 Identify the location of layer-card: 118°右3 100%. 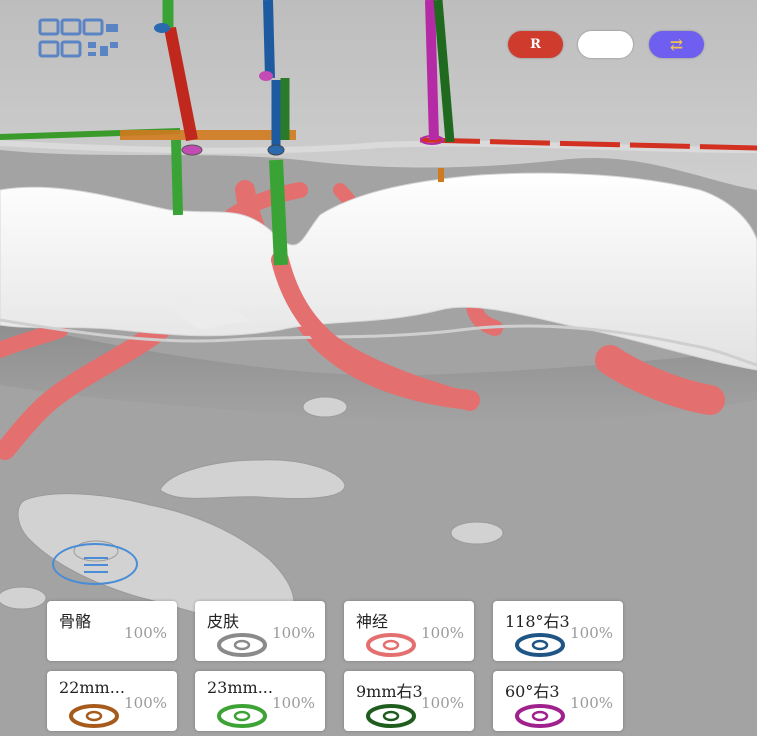
(558, 631).